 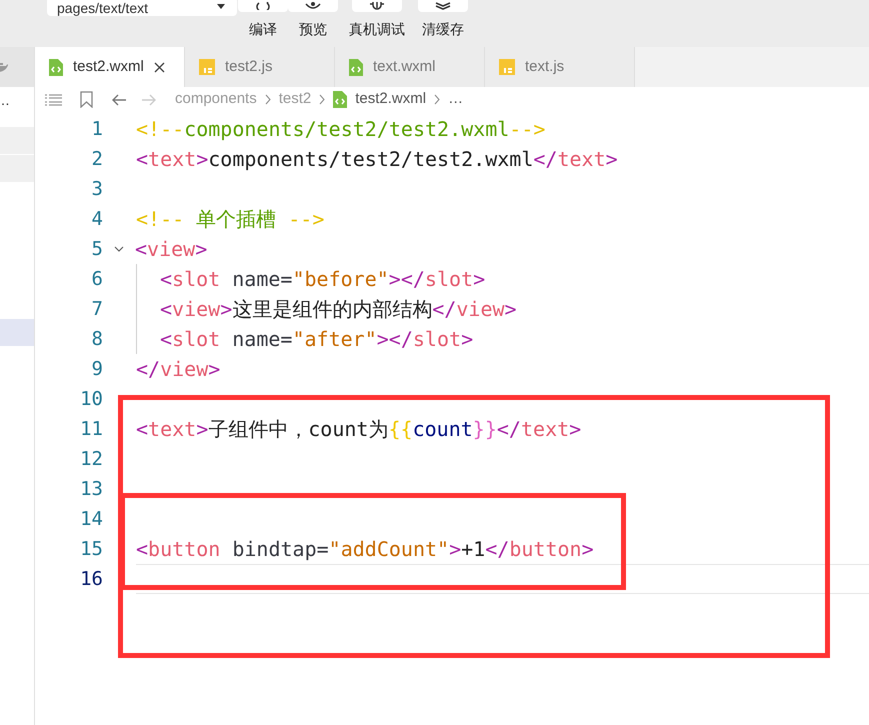 What do you see at coordinates (313, 29) in the screenshot?
I see `toolbar-label: 预览` at bounding box center [313, 29].